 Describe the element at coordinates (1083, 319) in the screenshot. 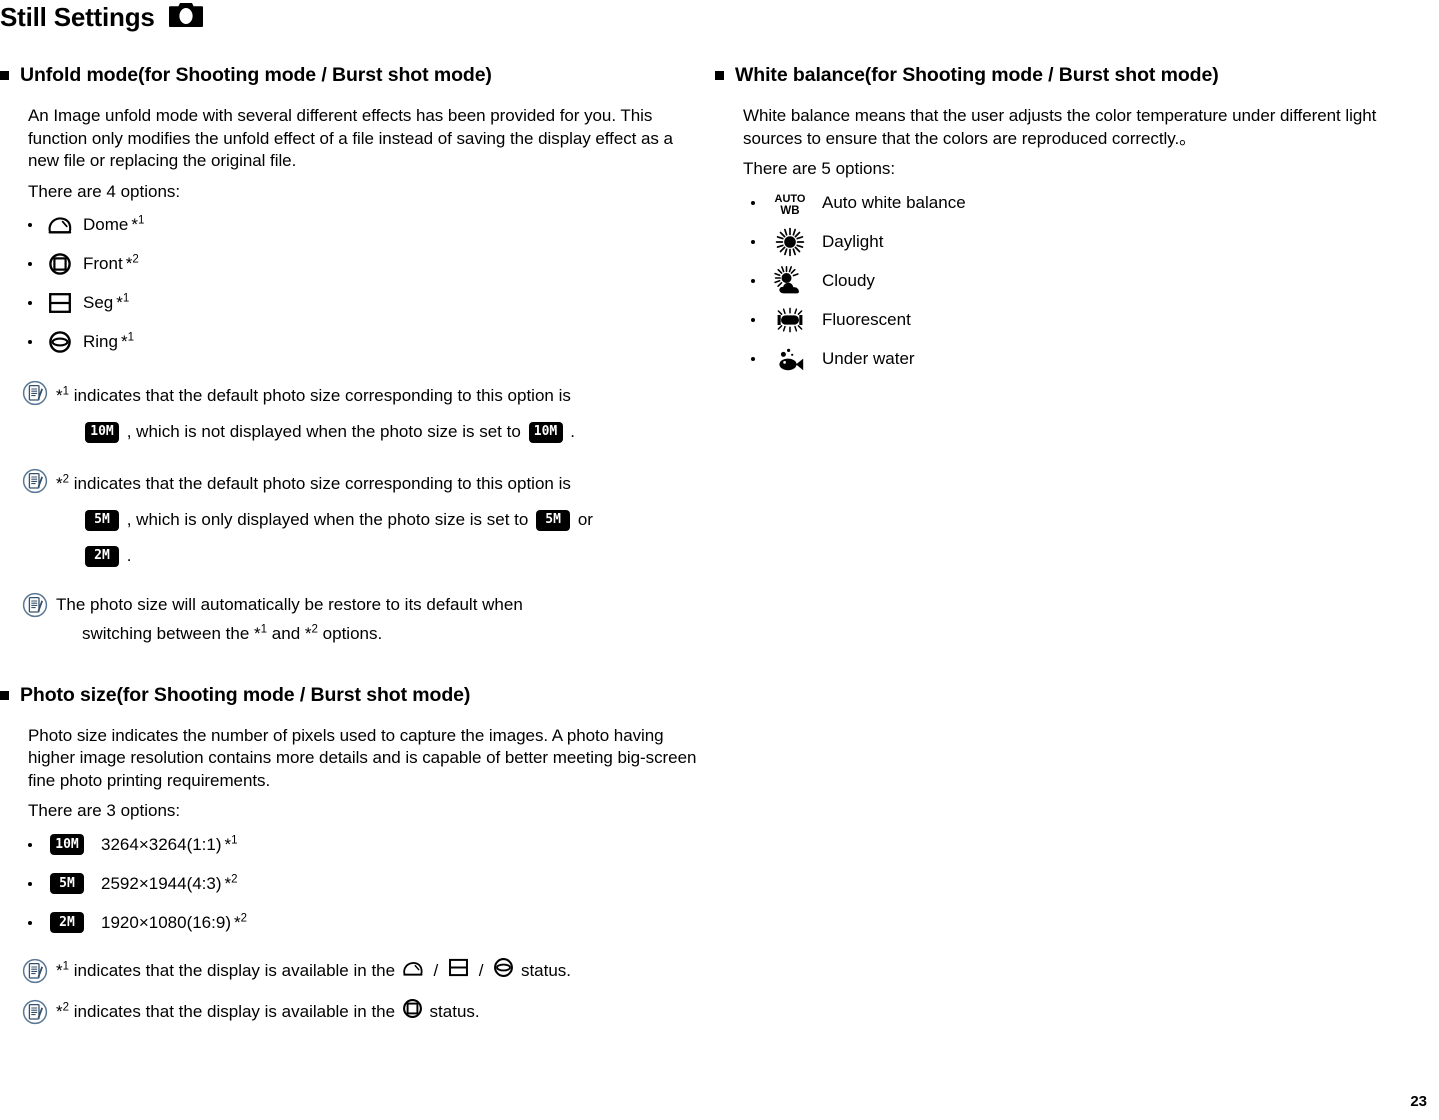

I see `list-item: Fluorescent` at that location.